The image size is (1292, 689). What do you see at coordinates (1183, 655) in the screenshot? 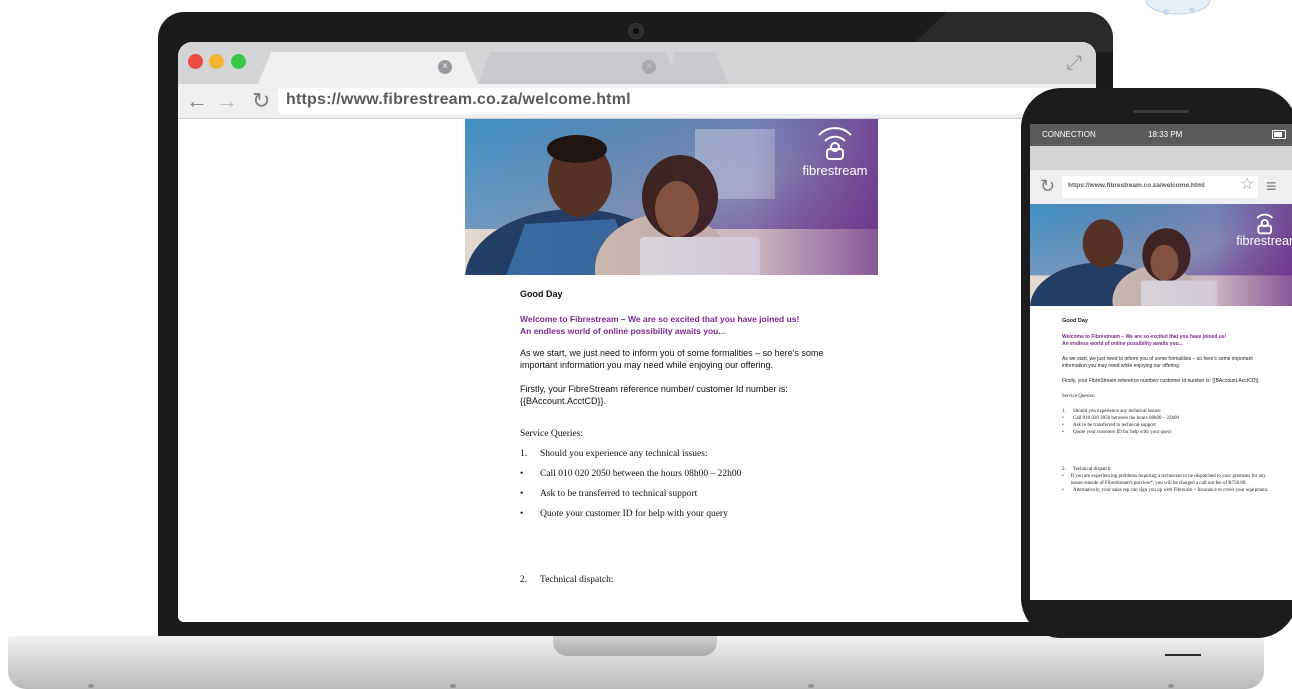
I see `indicator-light` at bounding box center [1183, 655].